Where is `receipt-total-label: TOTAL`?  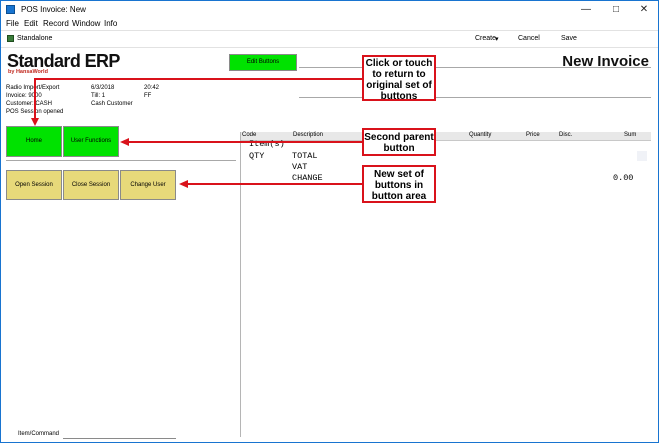 receipt-total-label: TOTAL is located at coordinates (305, 156).